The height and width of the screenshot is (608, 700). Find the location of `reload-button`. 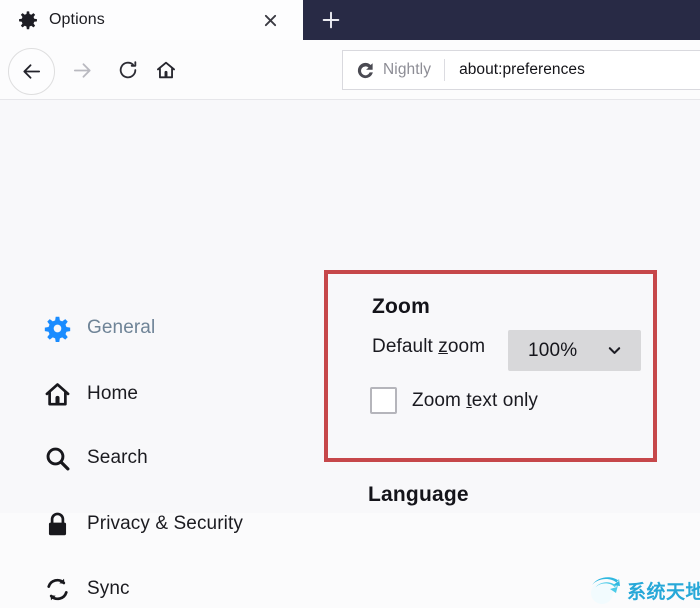

reload-button is located at coordinates (128, 70).